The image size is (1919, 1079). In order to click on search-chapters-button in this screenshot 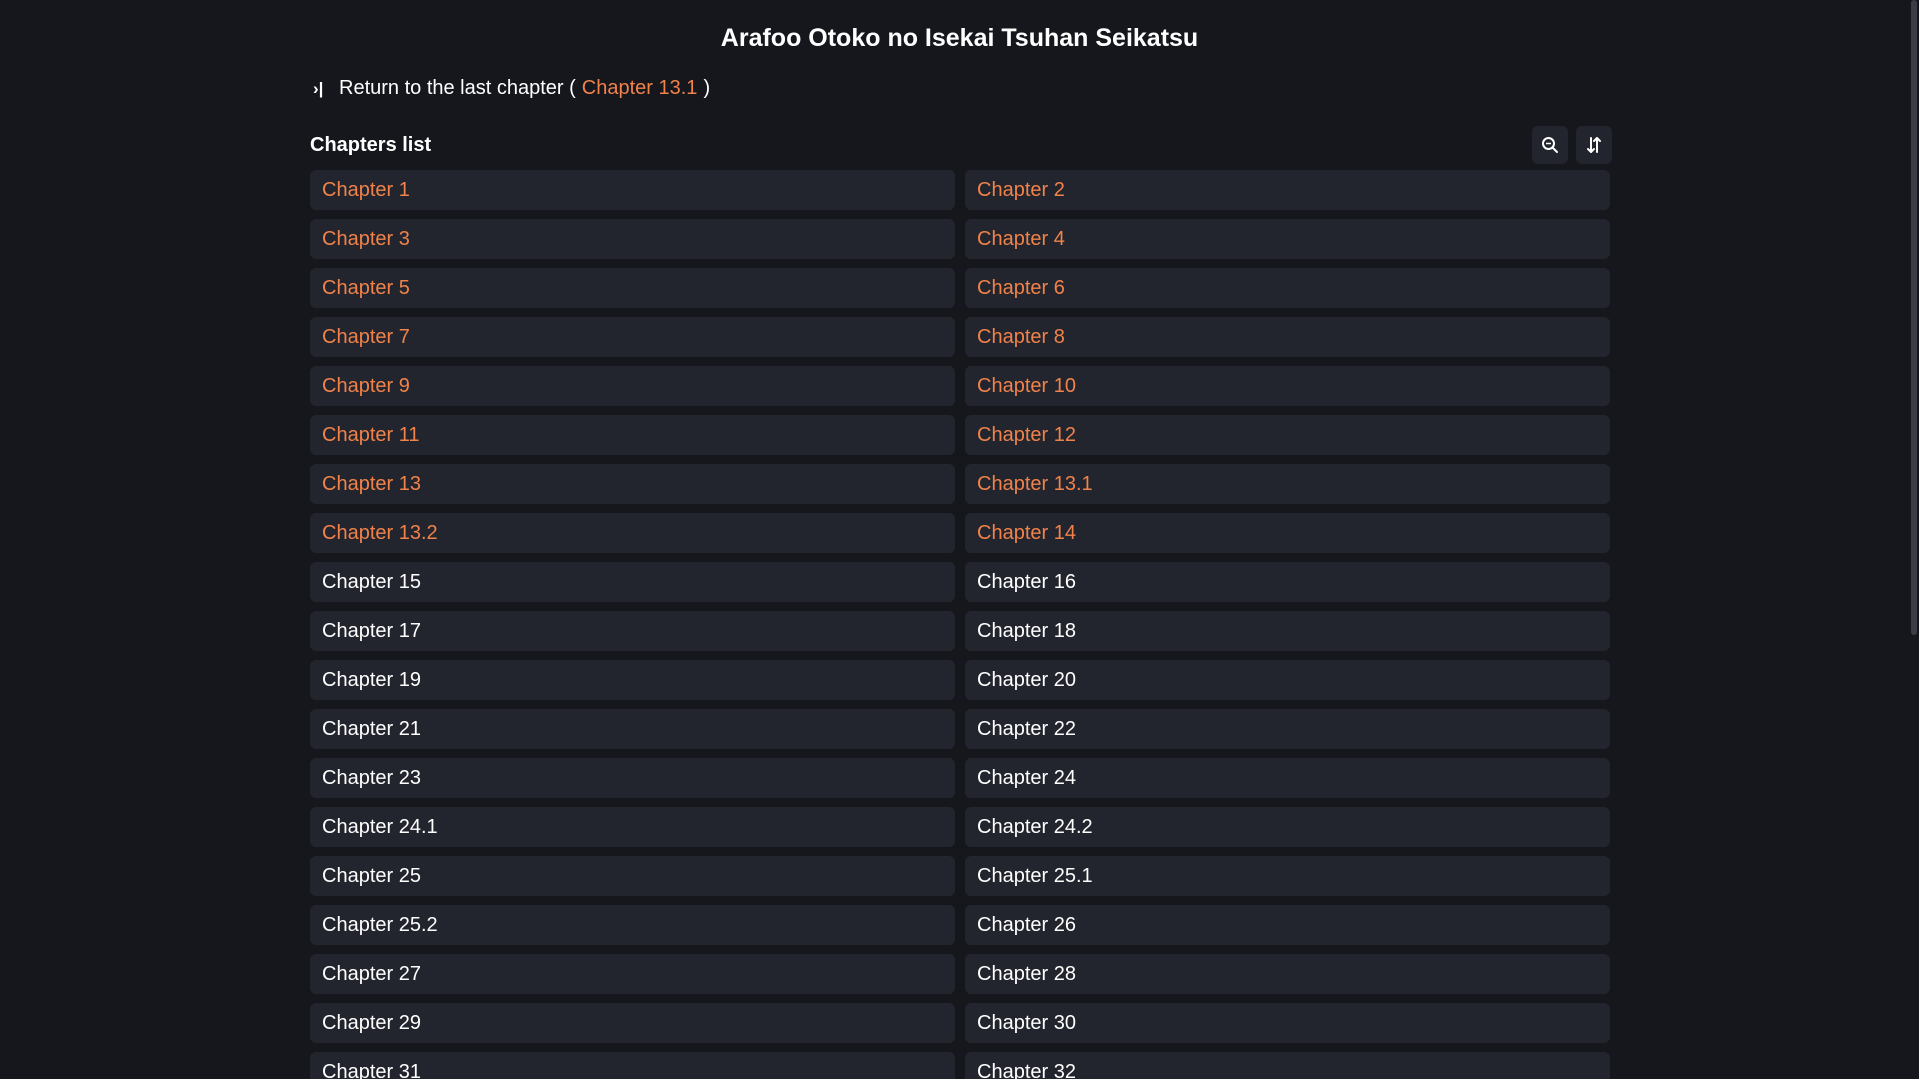, I will do `click(1550, 145)`.